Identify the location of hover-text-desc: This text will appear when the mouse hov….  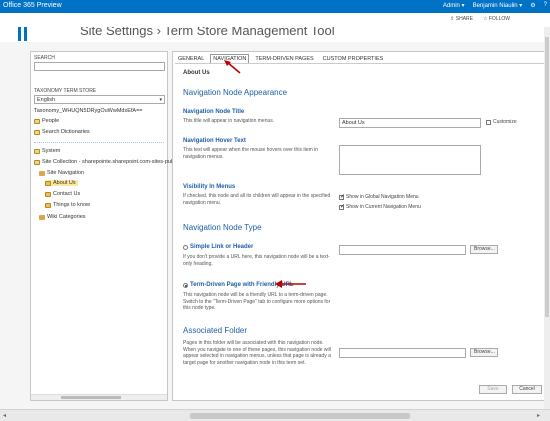
(251, 153).